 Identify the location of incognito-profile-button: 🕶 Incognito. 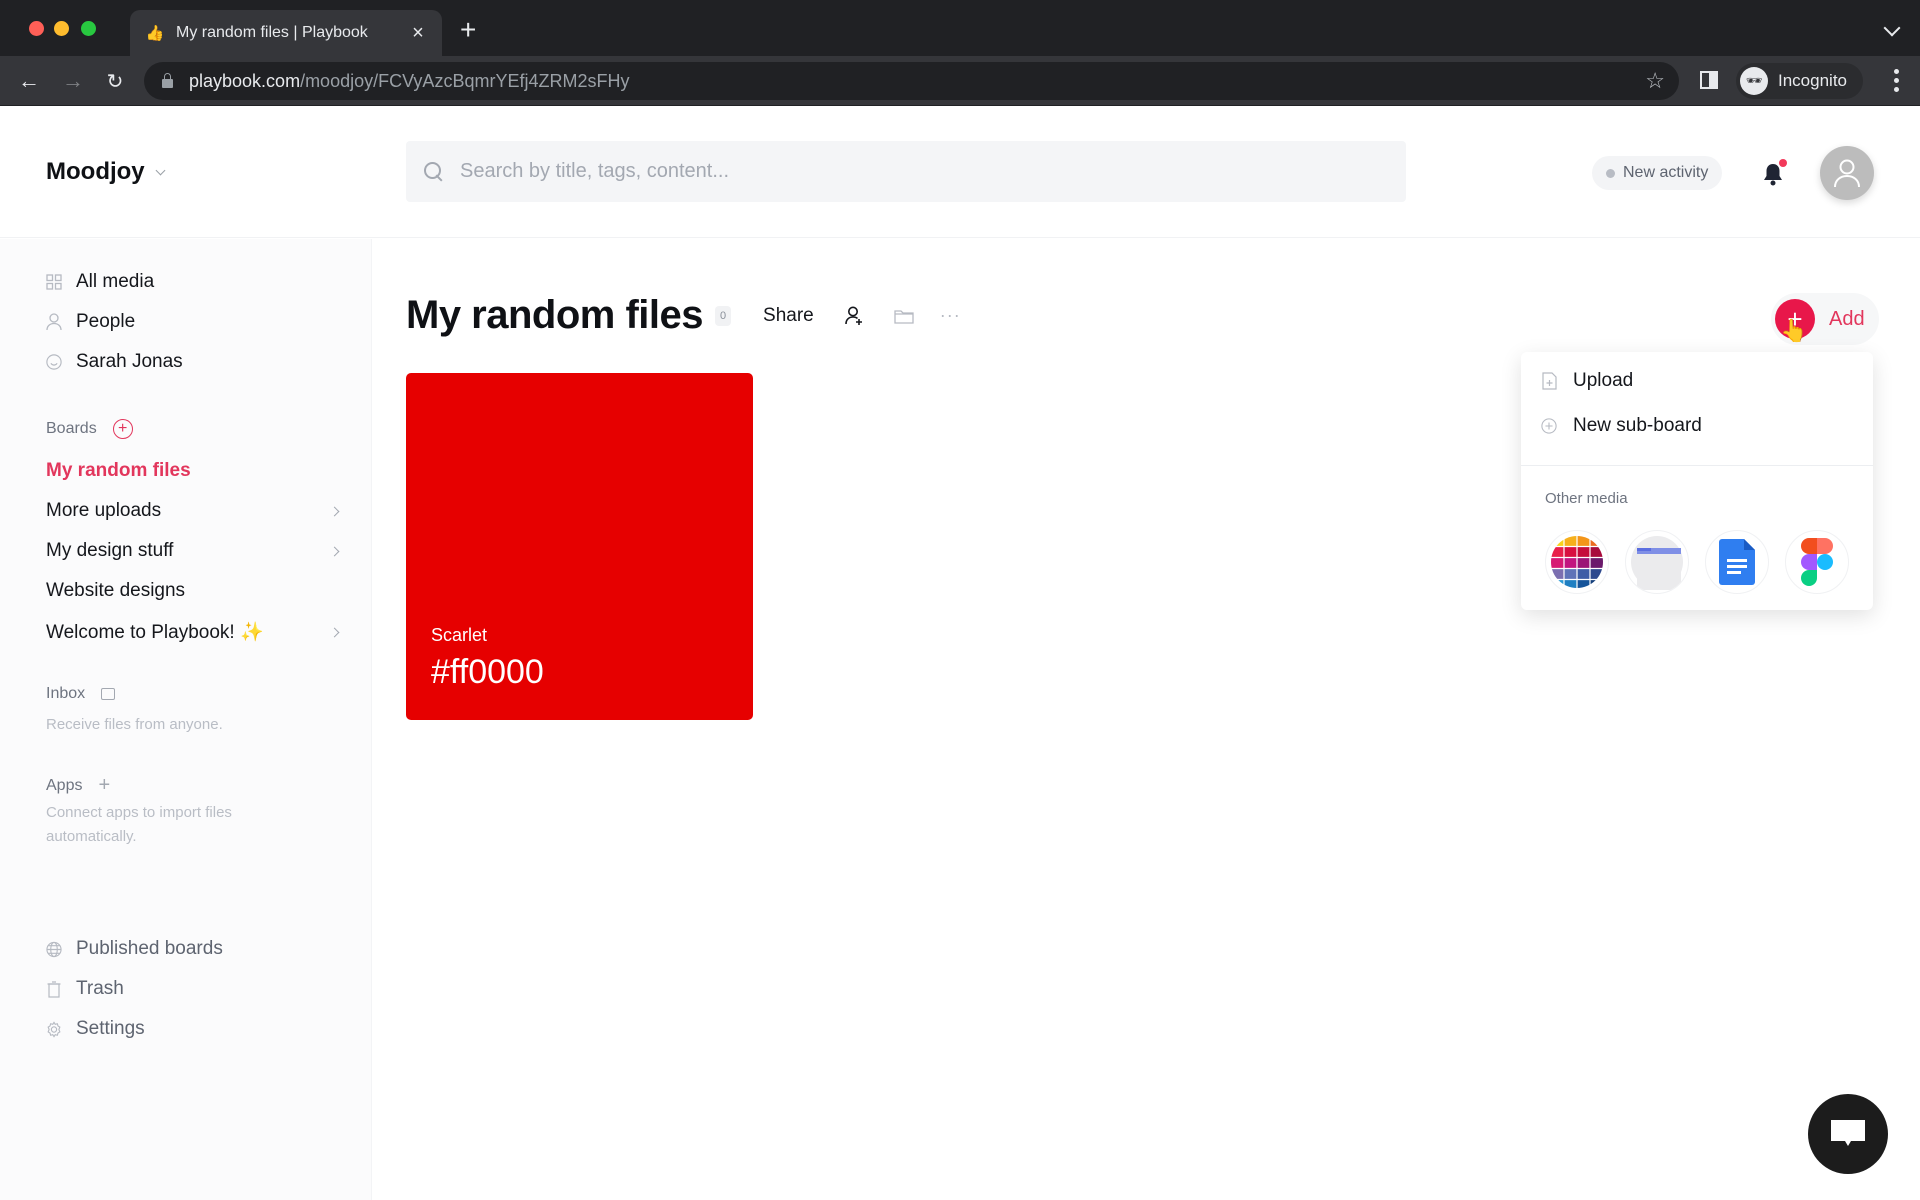
(1799, 81).